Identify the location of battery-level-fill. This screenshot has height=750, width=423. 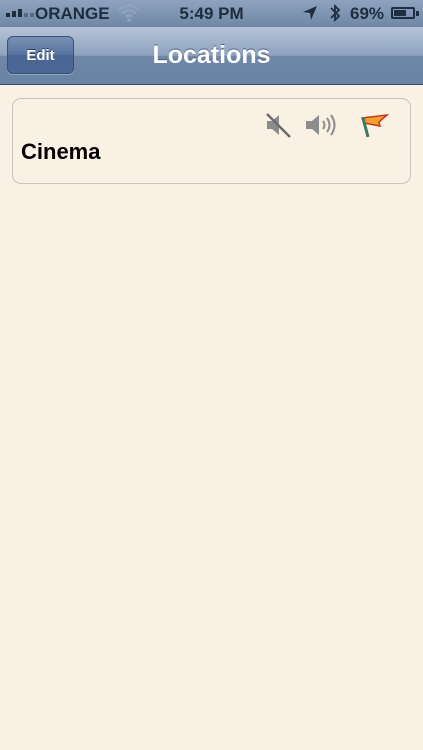
(400, 13).